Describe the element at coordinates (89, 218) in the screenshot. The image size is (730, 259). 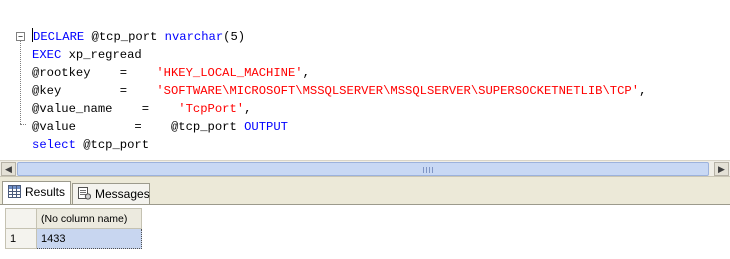
I see `column-header: (No column name)` at that location.